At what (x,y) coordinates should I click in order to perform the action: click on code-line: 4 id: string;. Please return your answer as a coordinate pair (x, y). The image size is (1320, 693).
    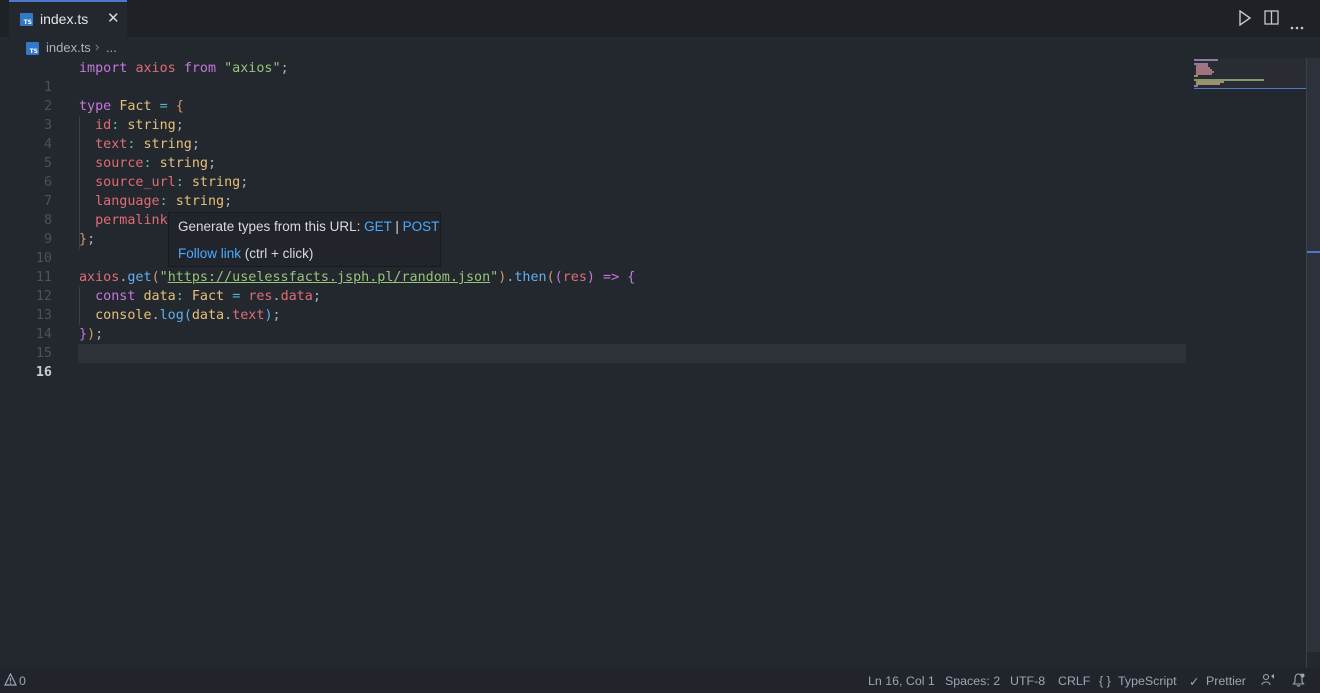
    Looking at the image, I should click on (593, 134).